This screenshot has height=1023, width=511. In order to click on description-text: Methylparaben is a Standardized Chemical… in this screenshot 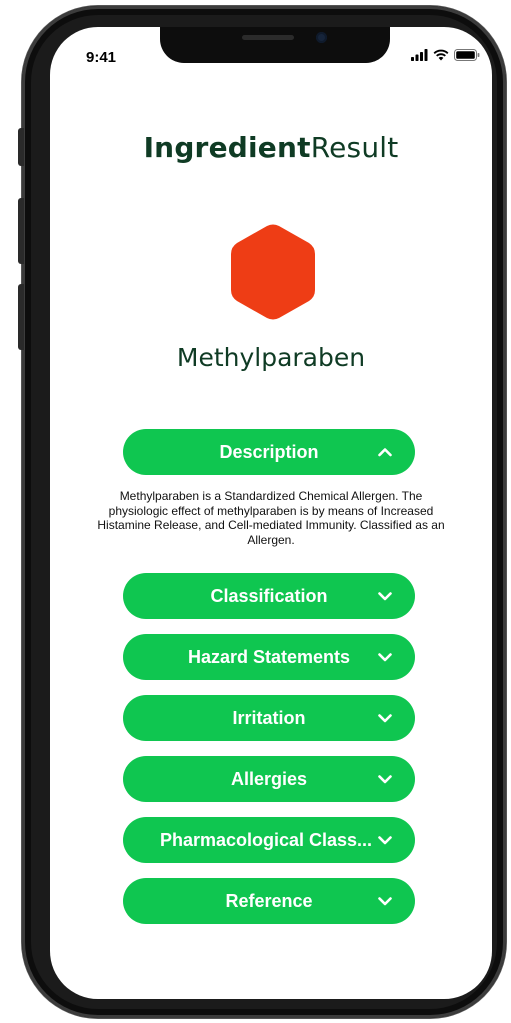, I will do `click(271, 518)`.